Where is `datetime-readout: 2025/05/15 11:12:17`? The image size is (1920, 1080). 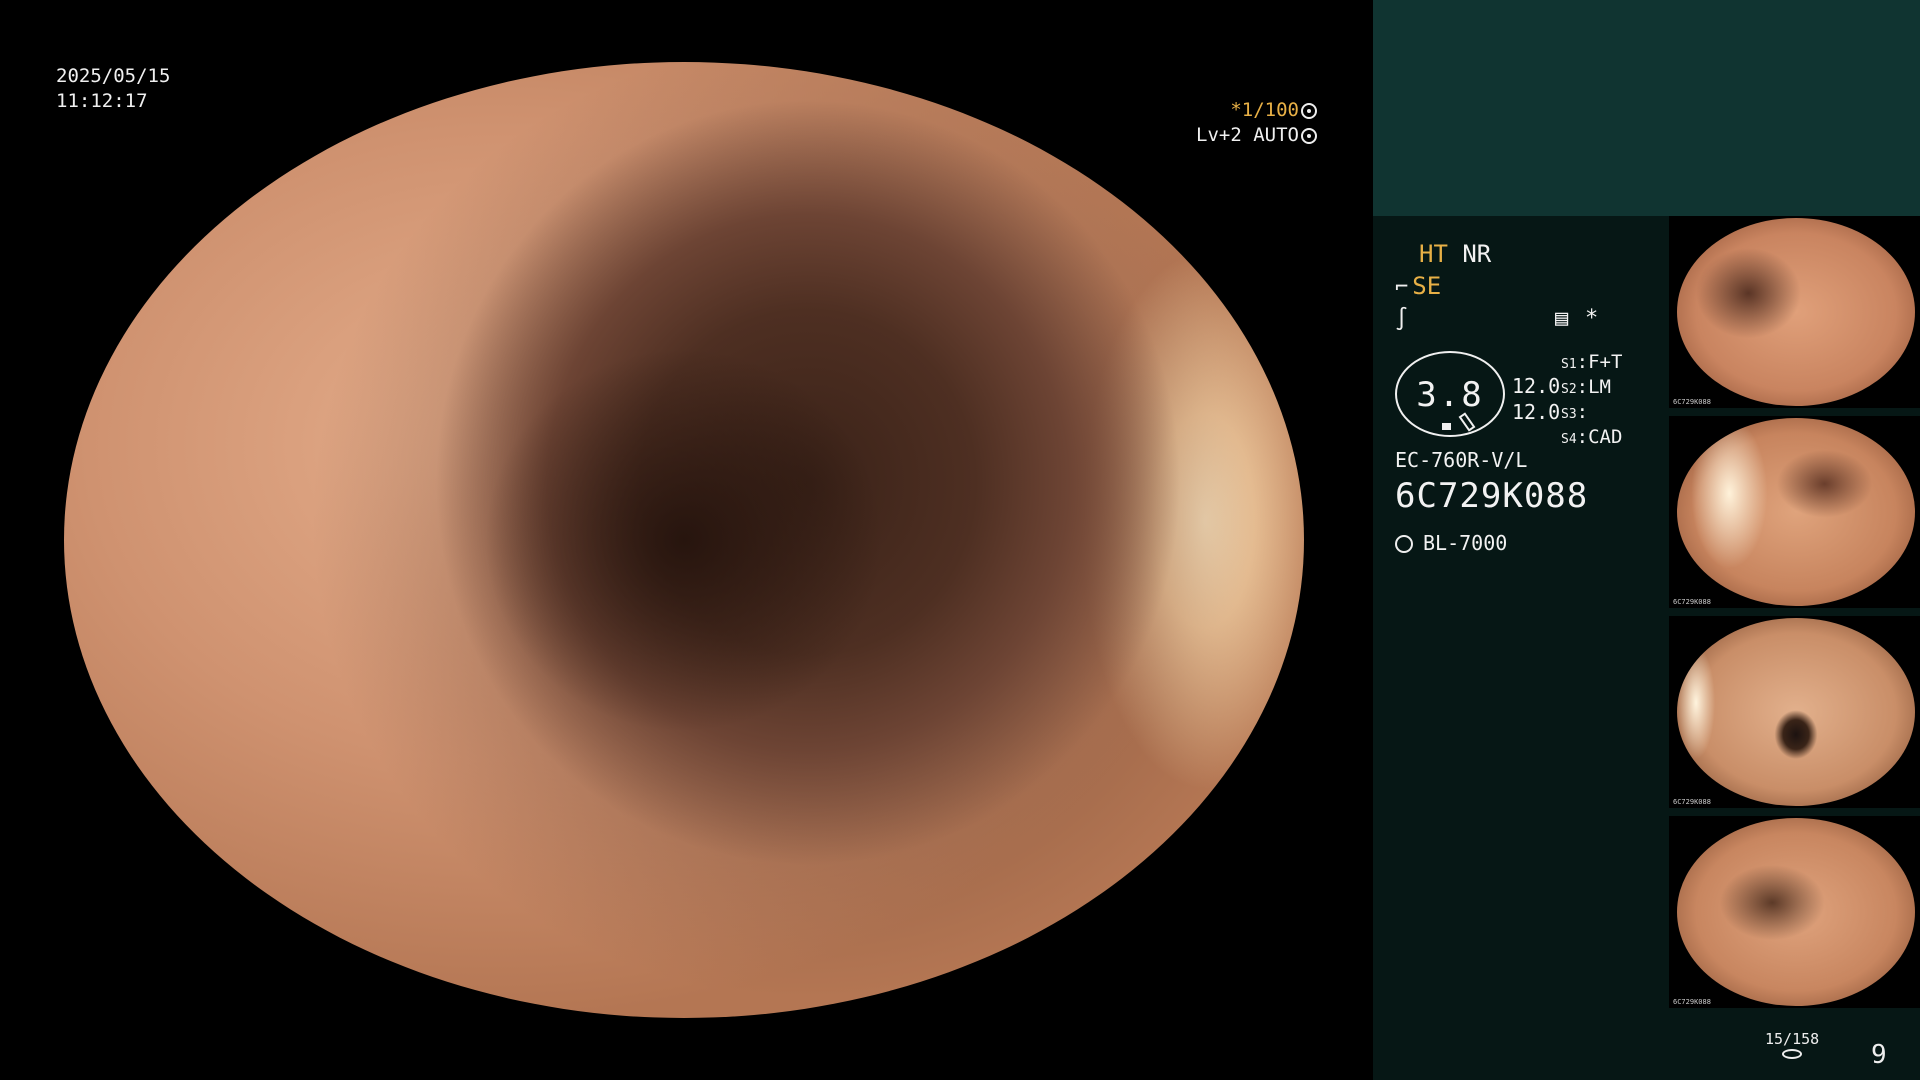 datetime-readout: 2025/05/15 11:12:17 is located at coordinates (113, 89).